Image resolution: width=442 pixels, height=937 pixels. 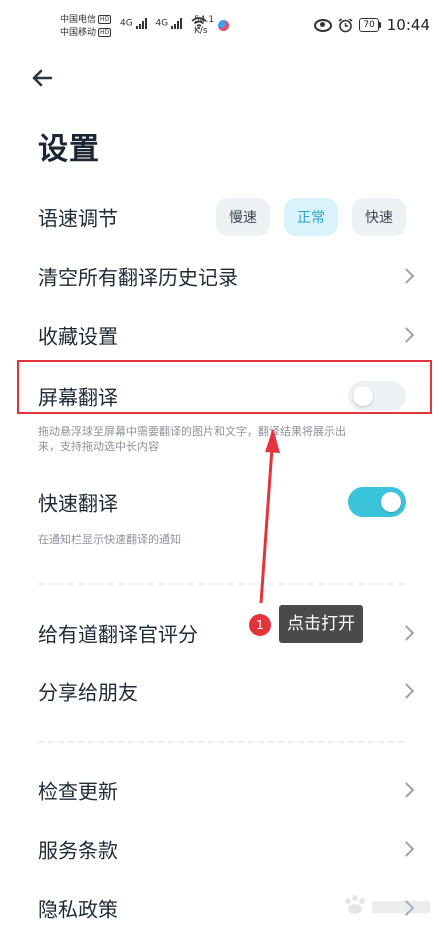 I want to click on eye-icon, so click(x=323, y=25).